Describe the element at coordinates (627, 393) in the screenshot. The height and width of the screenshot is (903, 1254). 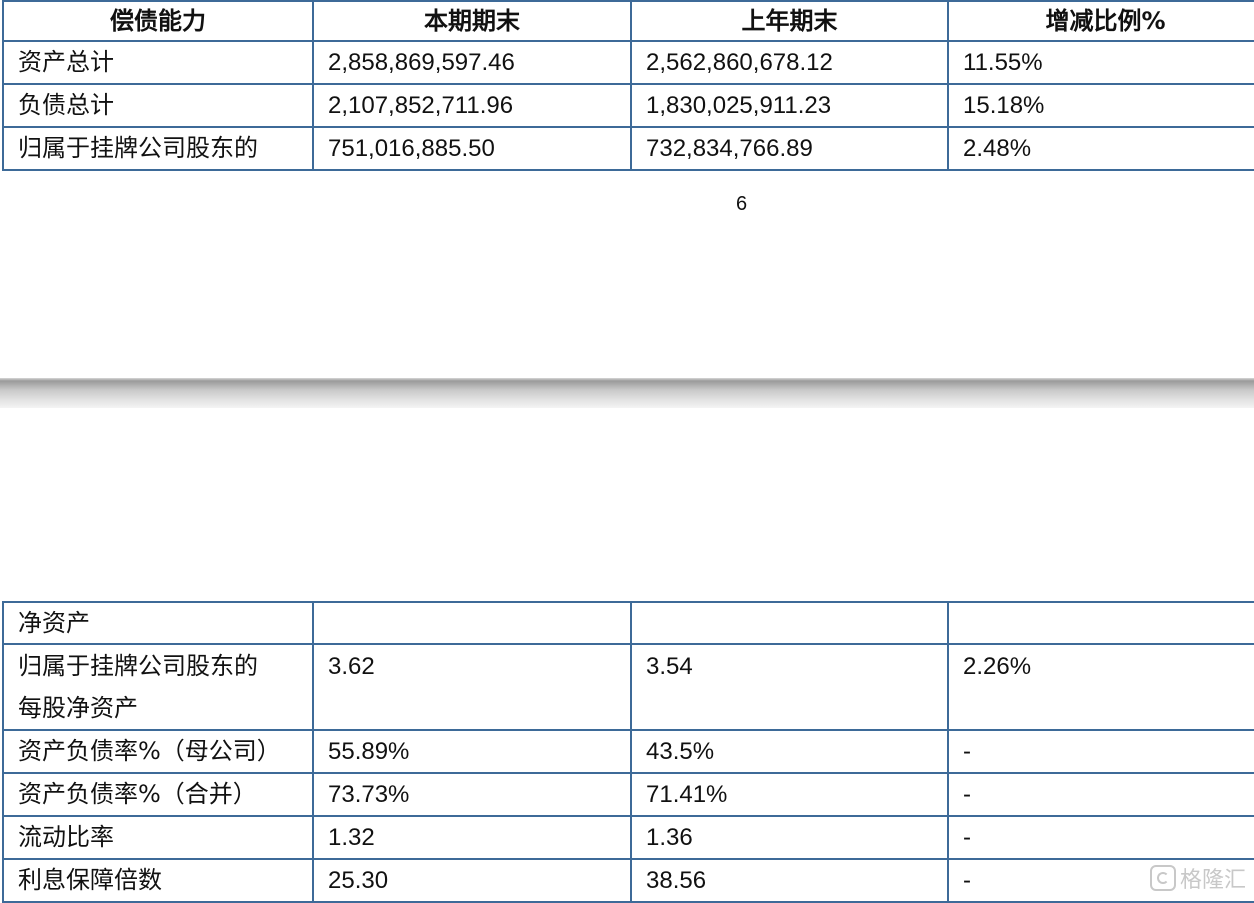
I see `page-break-divider` at that location.